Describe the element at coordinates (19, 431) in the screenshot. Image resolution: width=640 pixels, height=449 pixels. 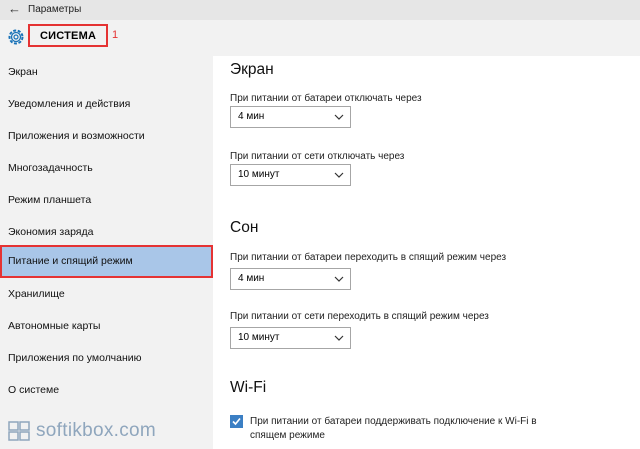
I see `watermark-logo-icon` at that location.